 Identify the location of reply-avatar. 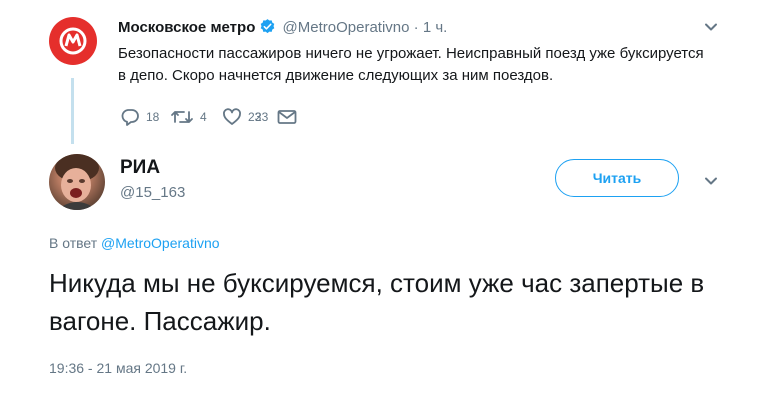
(77, 182).